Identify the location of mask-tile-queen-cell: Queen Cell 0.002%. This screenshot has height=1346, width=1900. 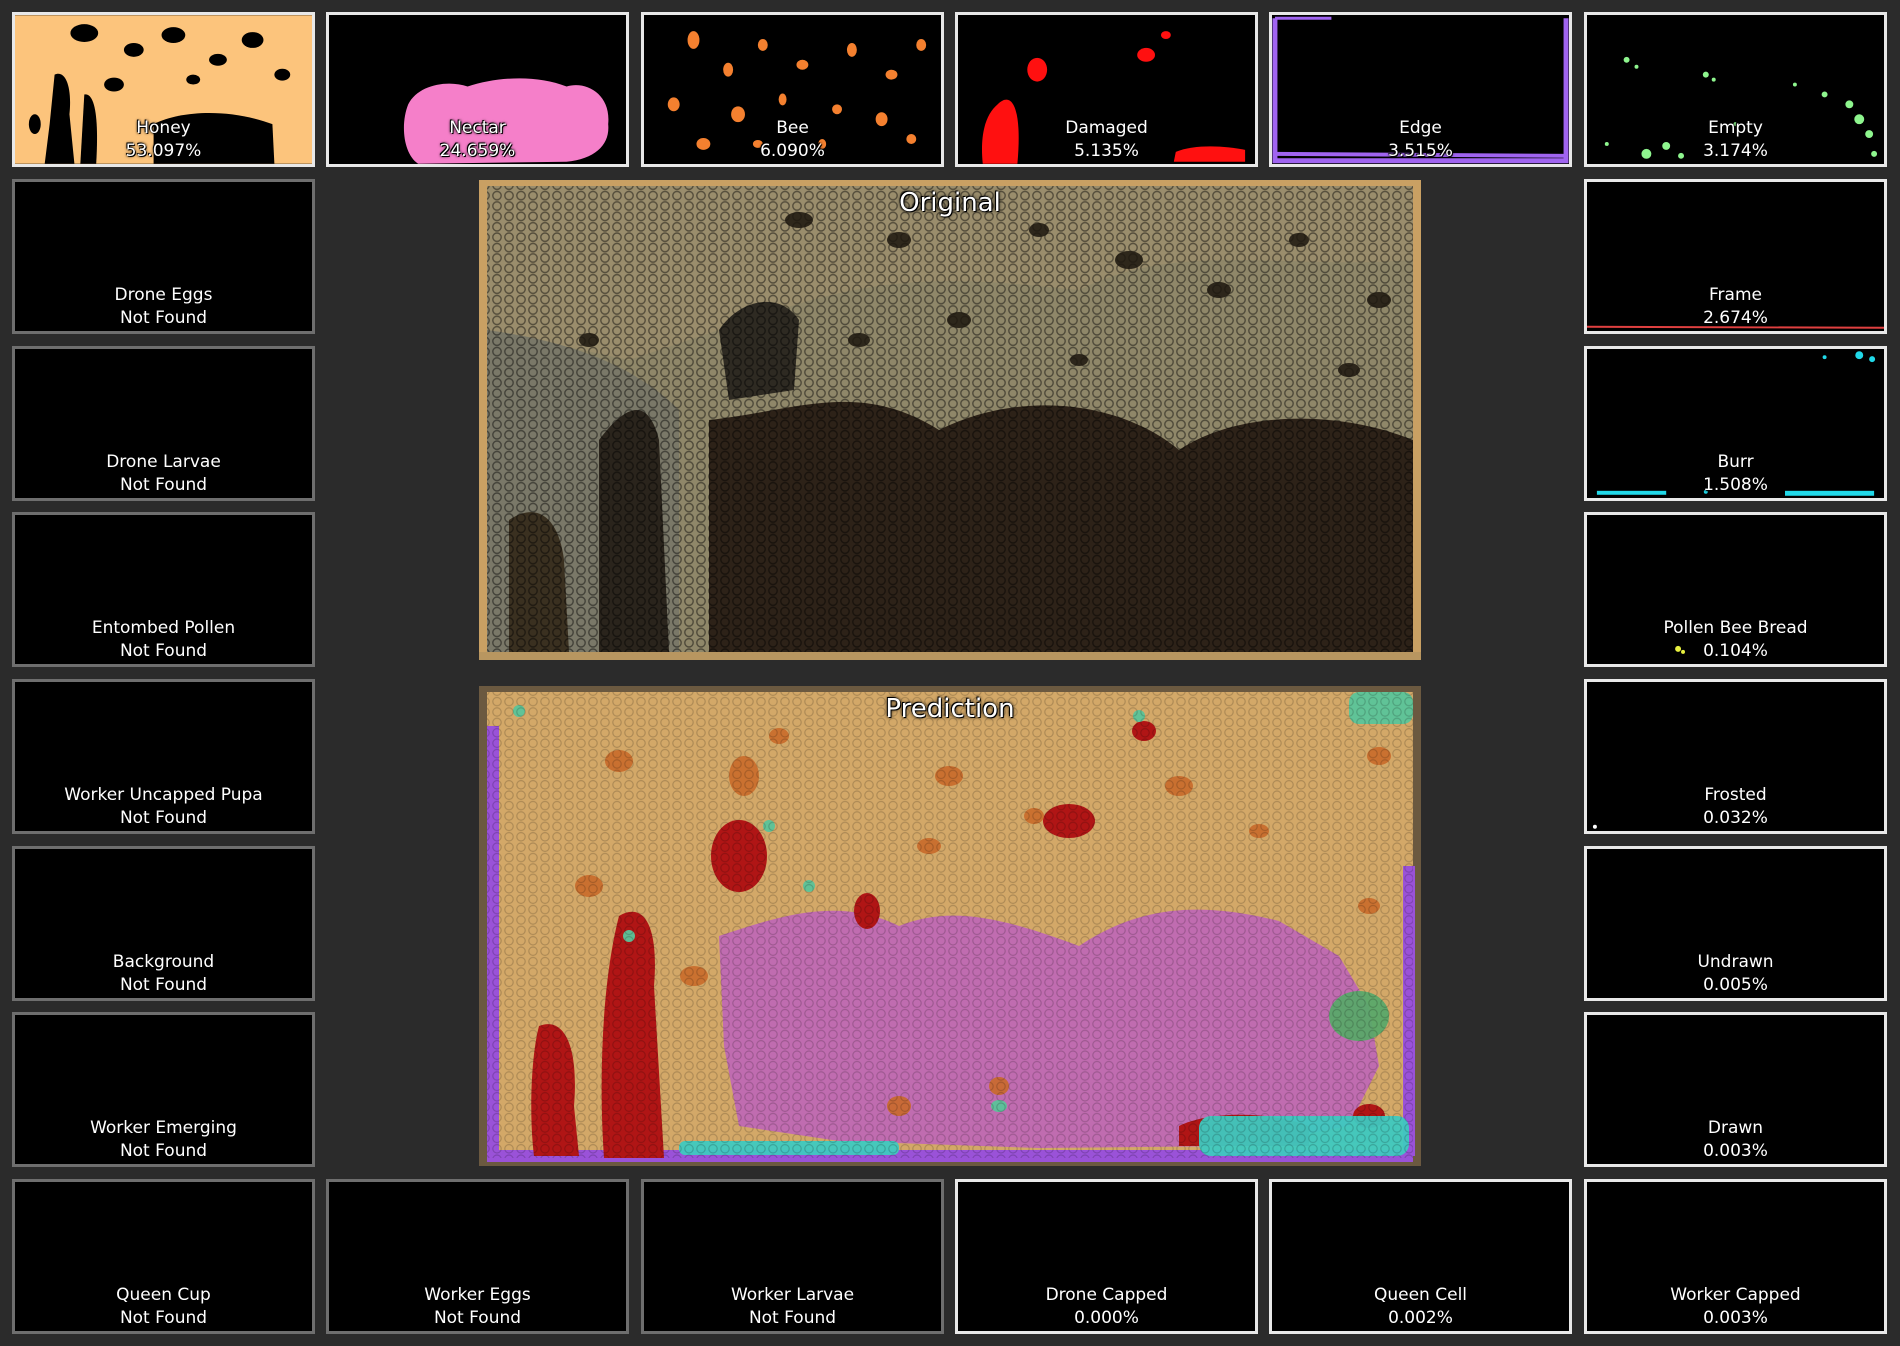
(1420, 1256).